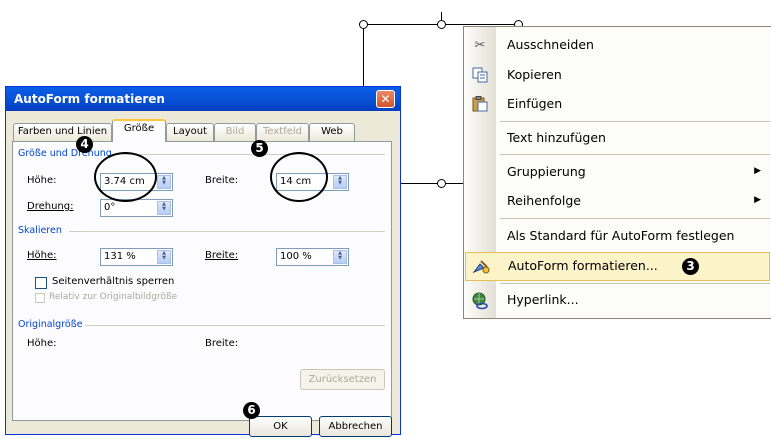 This screenshot has width=771, height=439. Describe the element at coordinates (113, 281) in the screenshot. I see `lock-ratio-label: Seitenverhältnis sperren` at that location.